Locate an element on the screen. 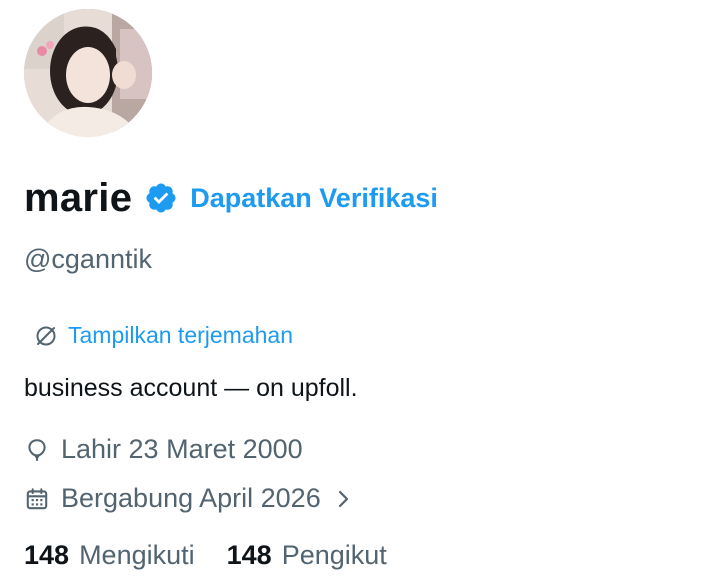 This screenshot has height=583, width=720. following-count: 148 is located at coordinates (47, 555).